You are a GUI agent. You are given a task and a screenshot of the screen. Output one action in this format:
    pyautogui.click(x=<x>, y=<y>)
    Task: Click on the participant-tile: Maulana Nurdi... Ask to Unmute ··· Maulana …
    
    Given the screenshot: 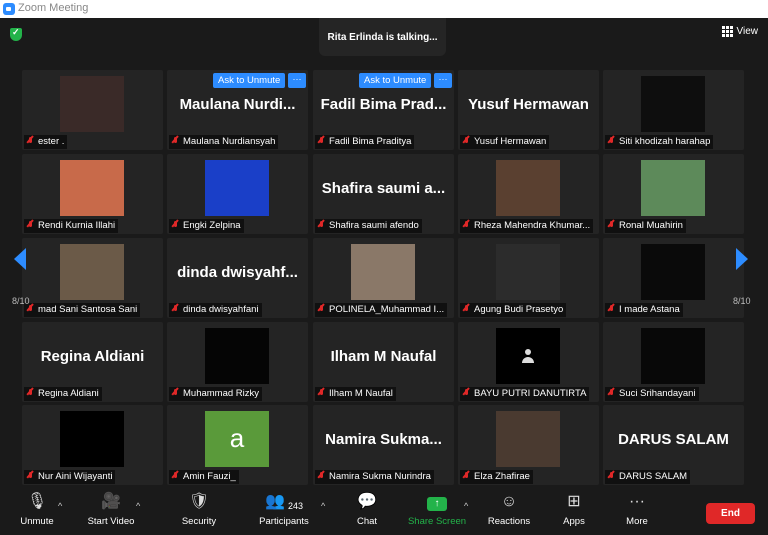 What is the action you would take?
    pyautogui.click(x=237, y=110)
    